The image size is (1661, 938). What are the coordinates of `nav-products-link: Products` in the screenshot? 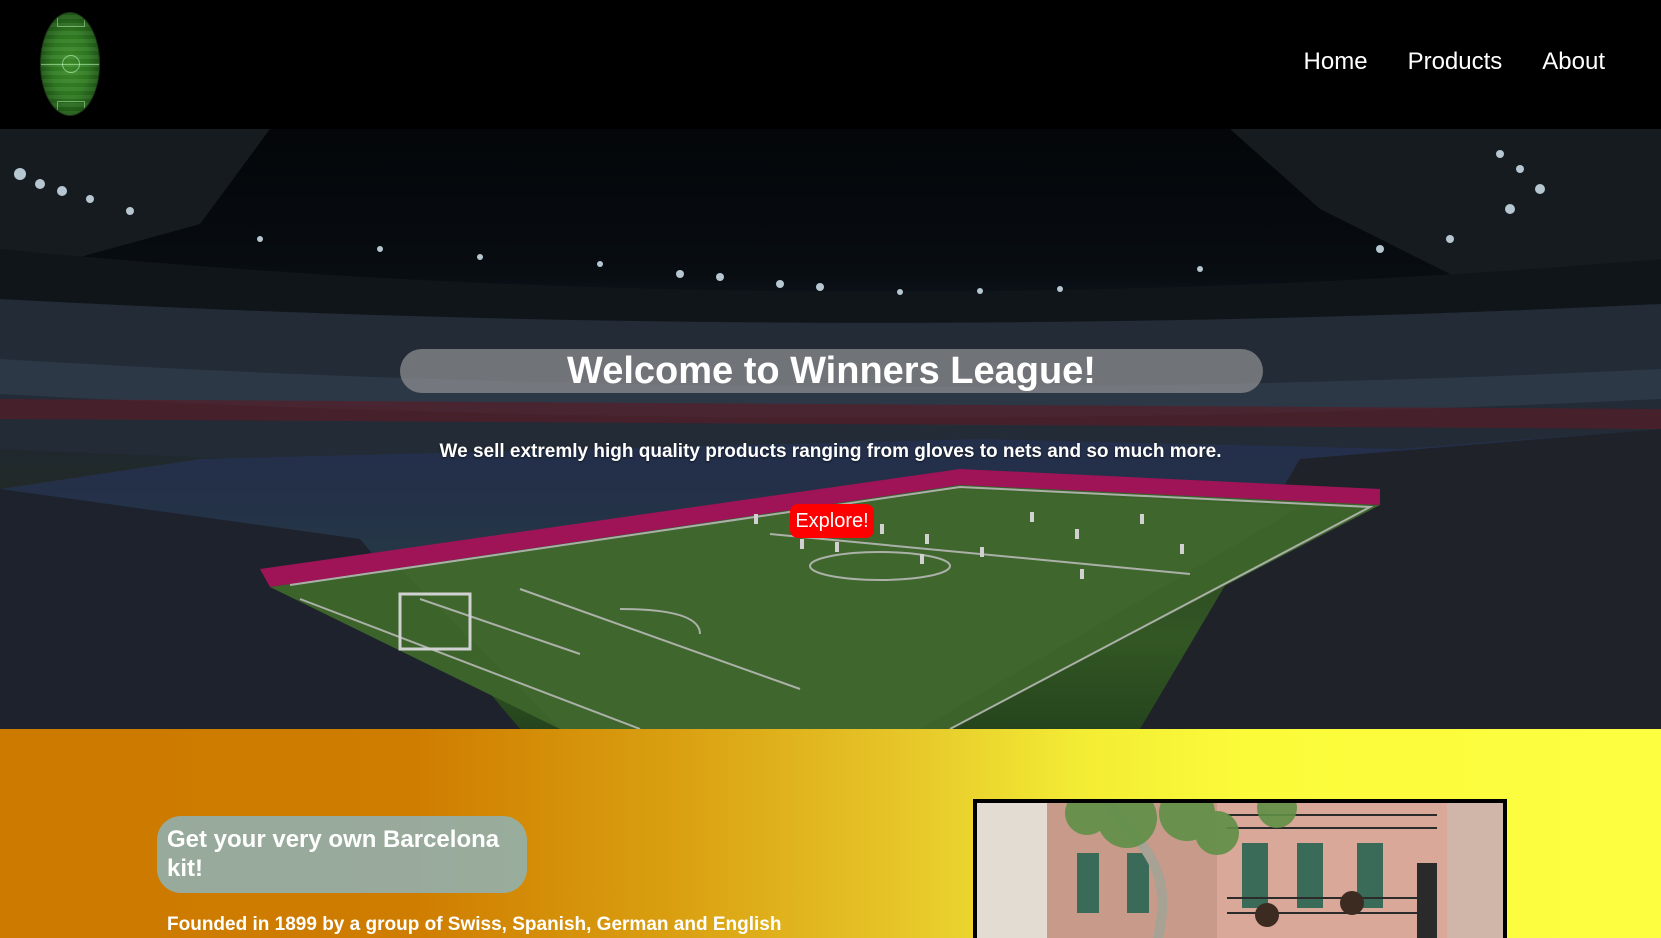 It's located at (1455, 62).